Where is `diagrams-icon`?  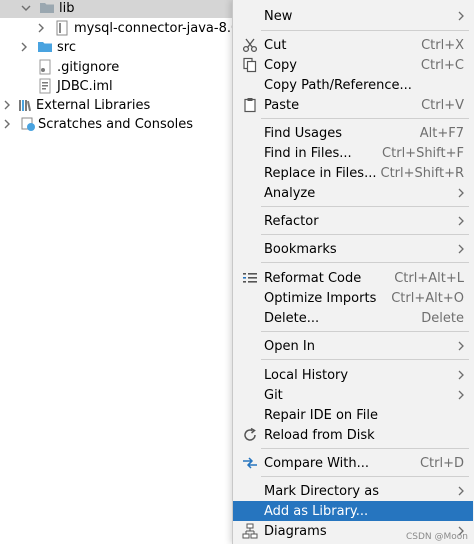
diagrams-icon is located at coordinates (250, 531).